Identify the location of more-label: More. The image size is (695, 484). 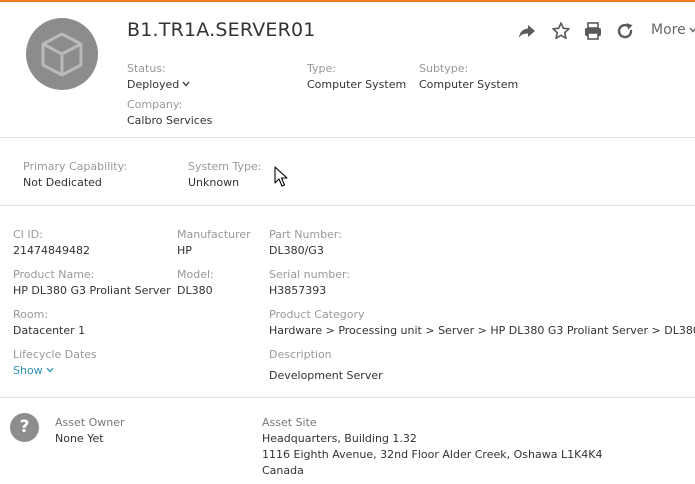
(668, 30).